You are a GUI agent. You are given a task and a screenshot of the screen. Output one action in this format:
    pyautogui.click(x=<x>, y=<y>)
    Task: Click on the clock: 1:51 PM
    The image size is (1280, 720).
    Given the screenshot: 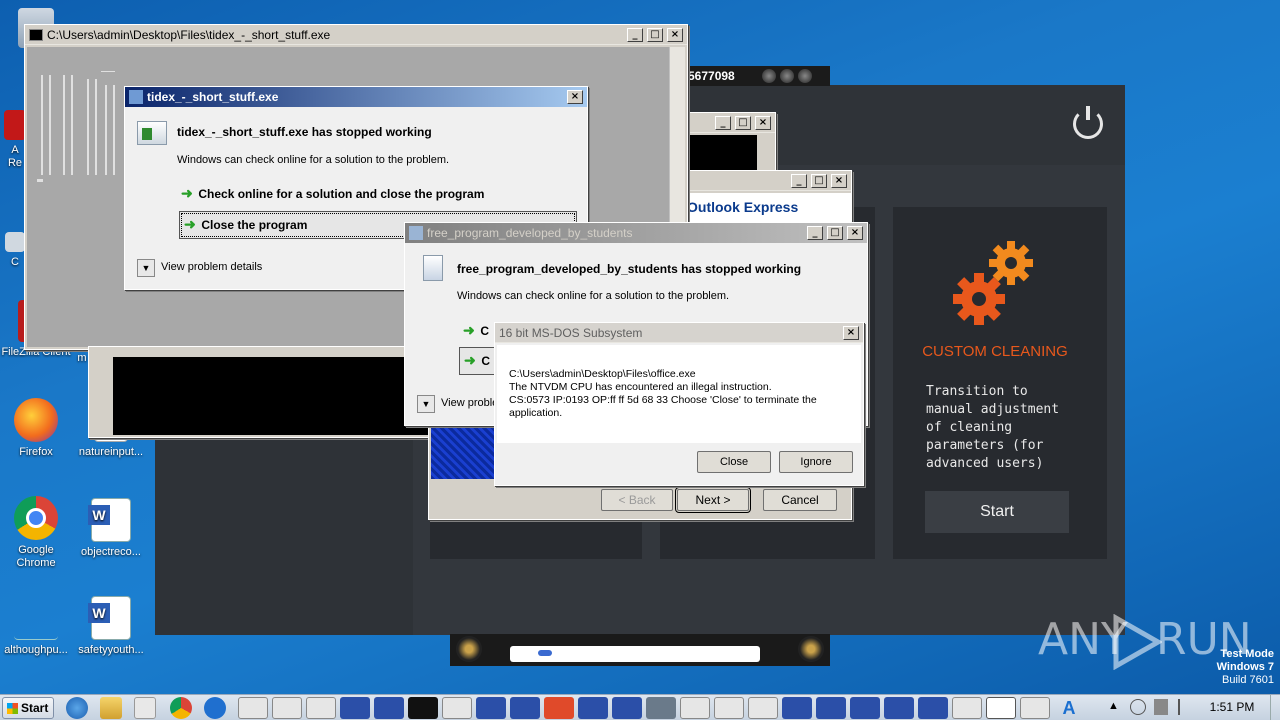 What is the action you would take?
    pyautogui.click(x=1232, y=707)
    